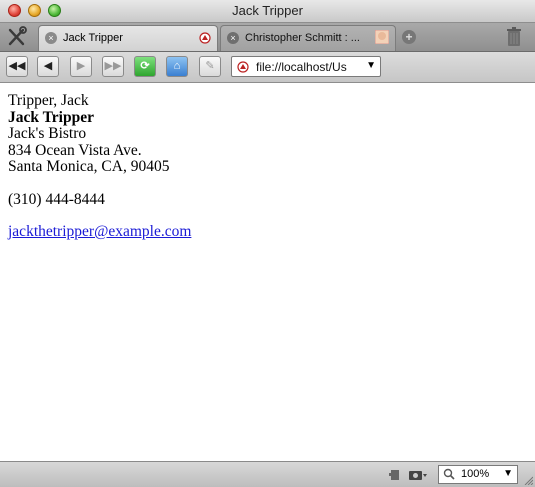 The height and width of the screenshot is (487, 535). I want to click on person-favicon-icon, so click(382, 37).